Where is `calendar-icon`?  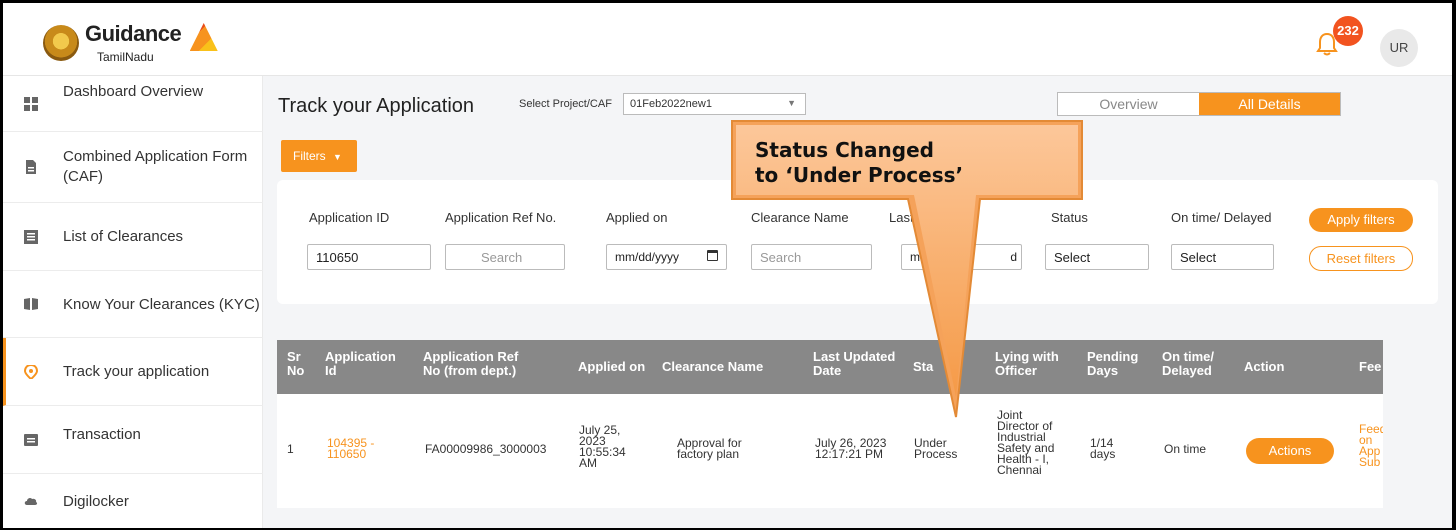
calendar-icon is located at coordinates (712, 255).